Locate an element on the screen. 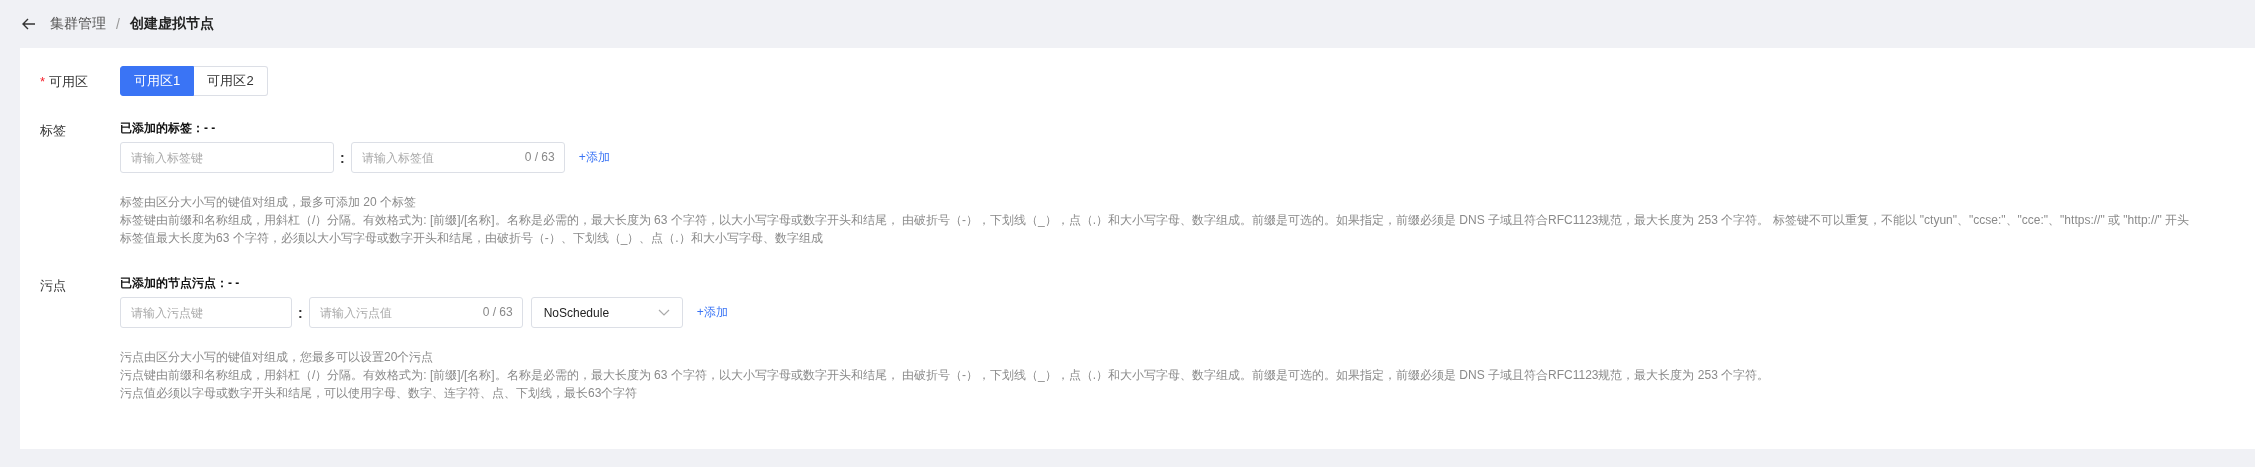  hint-text: 污点值必须以字母或数字开头和结尾，可以使用字母、数字、连字符、点、下划线，最长63个字符 is located at coordinates (379, 393).